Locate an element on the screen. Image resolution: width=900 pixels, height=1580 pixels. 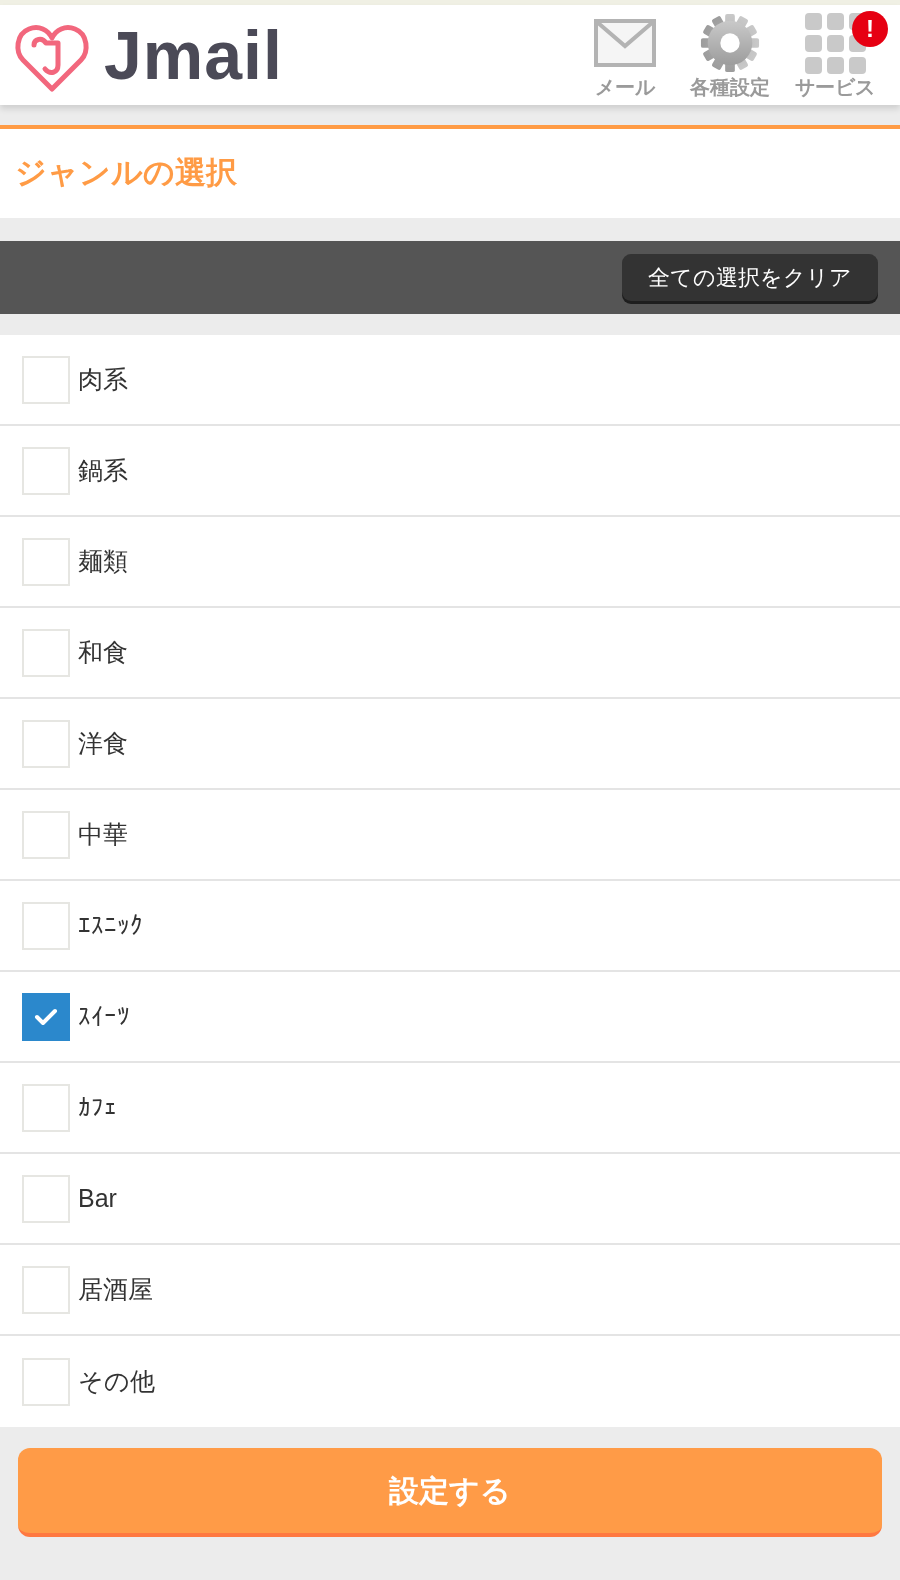
checkbox is located at coordinates (46, 1016).